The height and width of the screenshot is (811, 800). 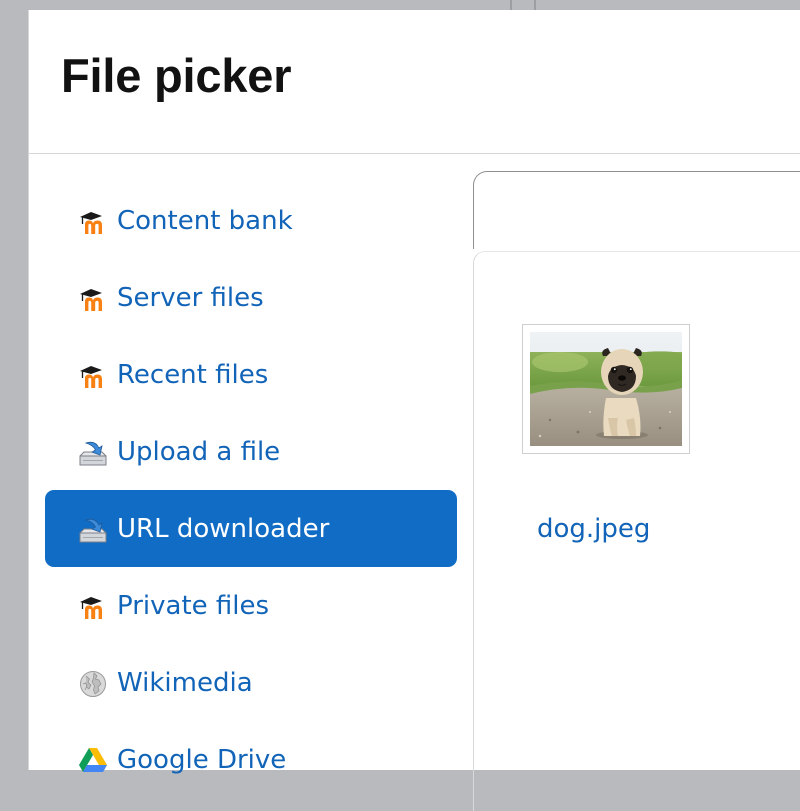 What do you see at coordinates (93, 453) in the screenshot?
I see `upload-icon` at bounding box center [93, 453].